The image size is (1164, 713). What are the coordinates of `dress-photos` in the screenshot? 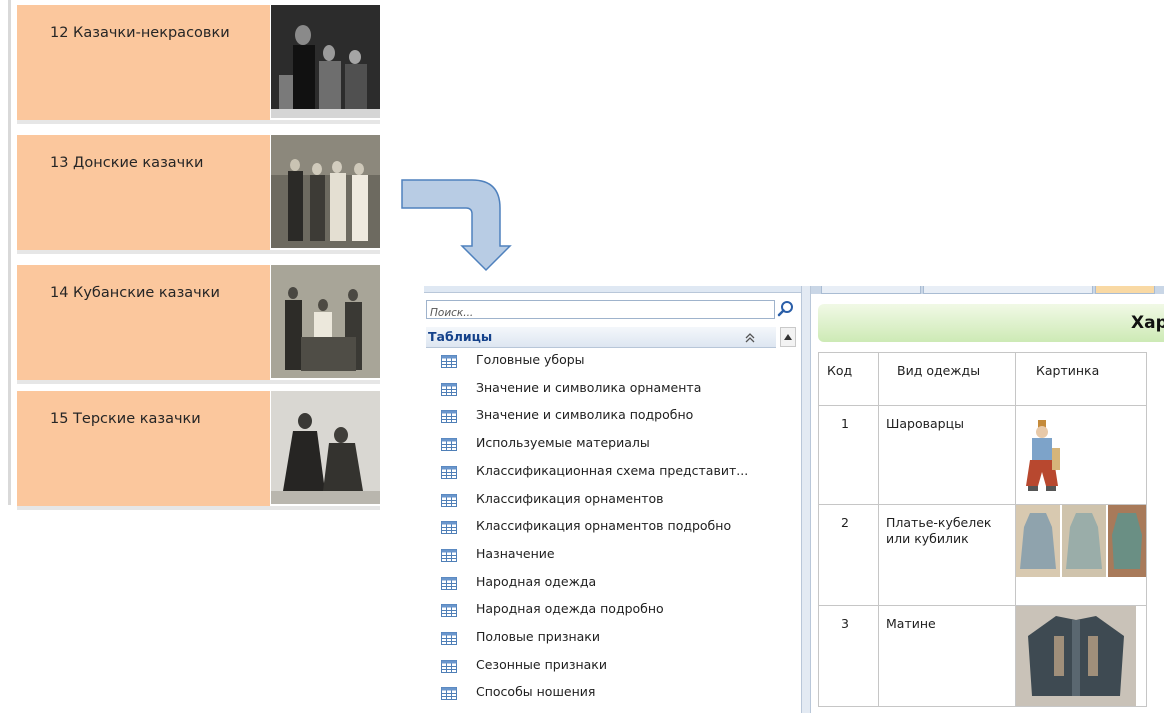 It's located at (1081, 541).